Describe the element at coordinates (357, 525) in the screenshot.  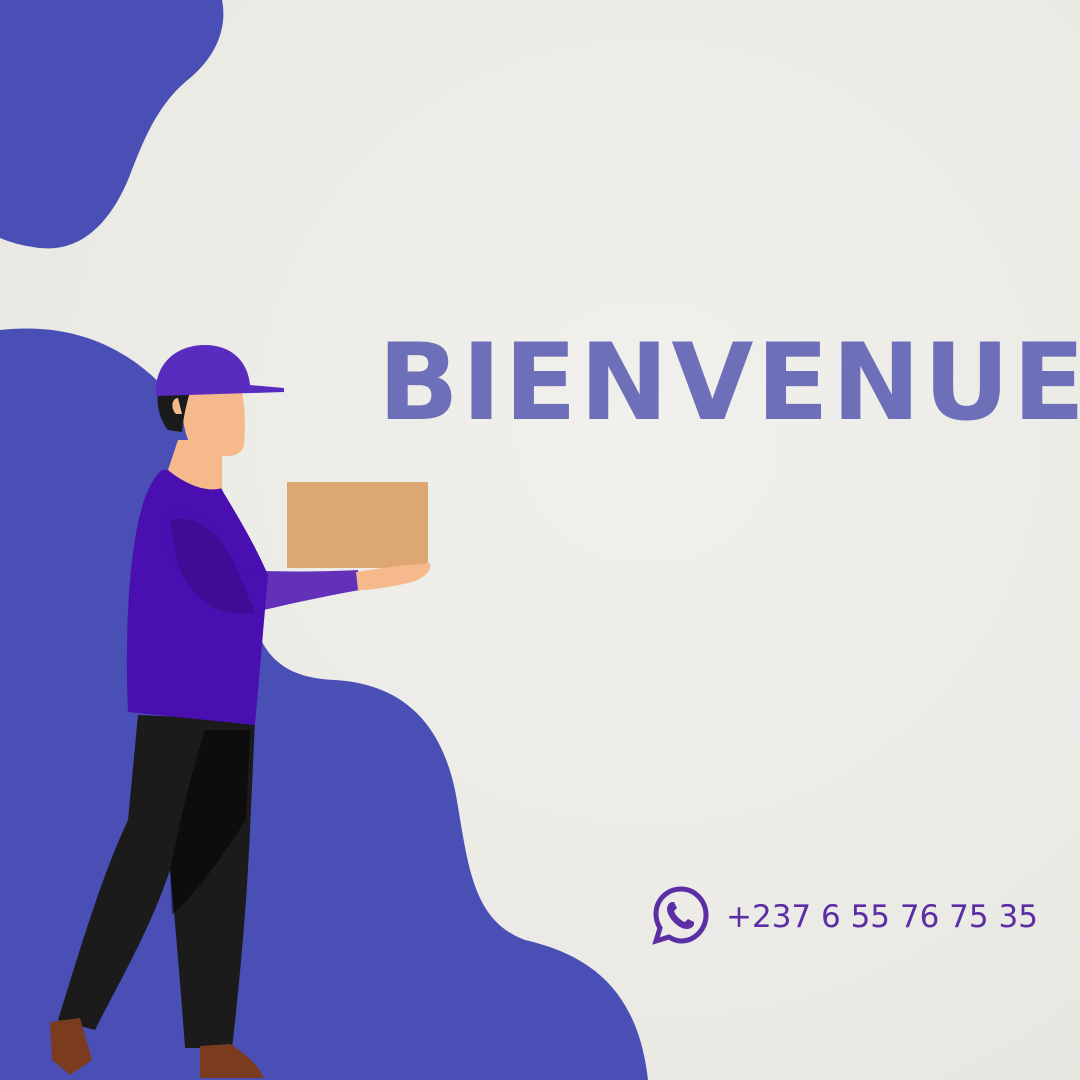
I see `parcel-box` at that location.